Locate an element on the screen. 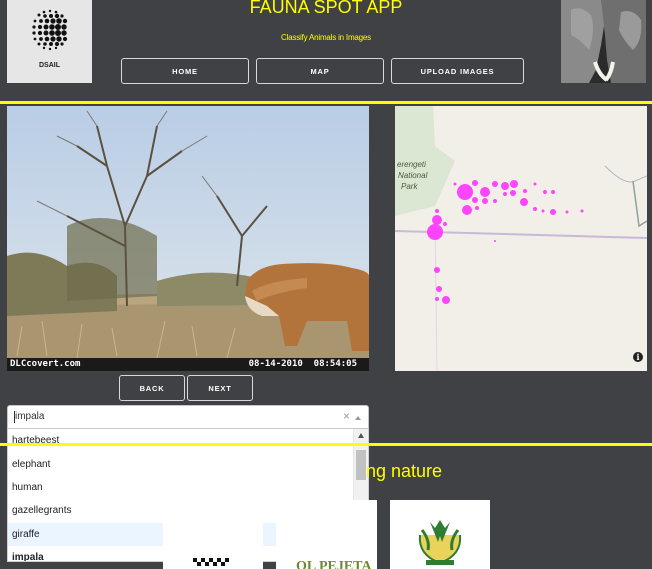 This screenshot has width=652, height=569. map-label-park: Park is located at coordinates (409, 186).